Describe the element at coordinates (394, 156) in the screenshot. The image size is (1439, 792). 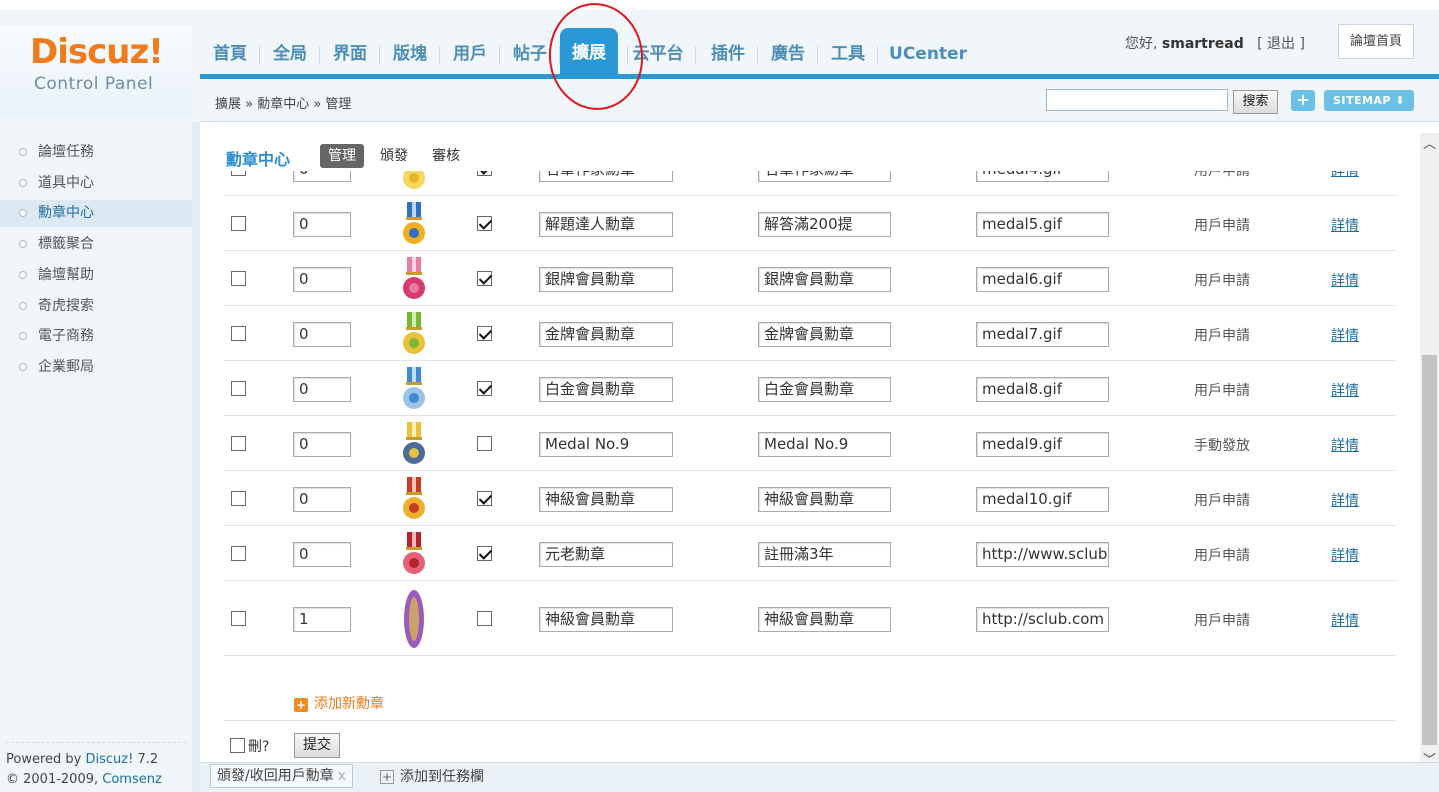
I see `subtab-1: 頒發` at that location.